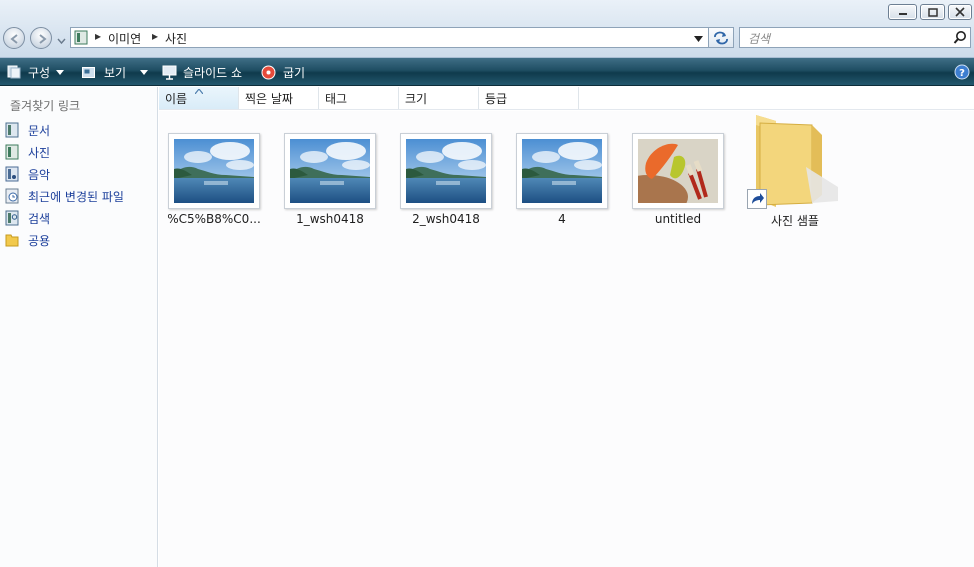  I want to click on sidebar-item-searches: 검색, so click(27, 218).